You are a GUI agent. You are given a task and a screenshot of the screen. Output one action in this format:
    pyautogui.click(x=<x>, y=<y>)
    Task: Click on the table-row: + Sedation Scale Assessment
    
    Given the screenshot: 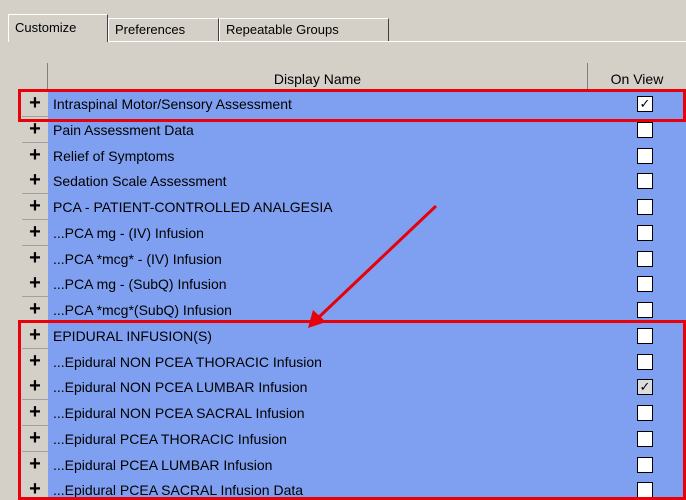 What is the action you would take?
    pyautogui.click(x=354, y=181)
    